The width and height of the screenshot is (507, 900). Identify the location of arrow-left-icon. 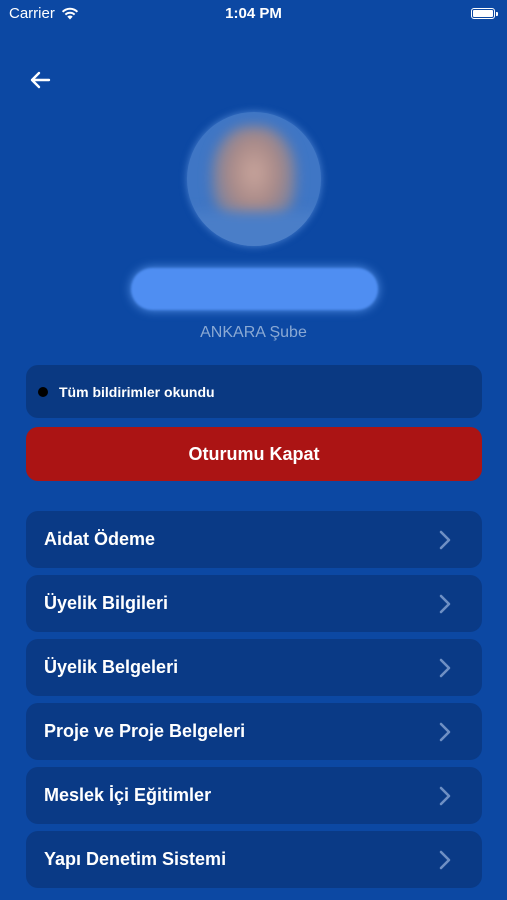
(40, 80).